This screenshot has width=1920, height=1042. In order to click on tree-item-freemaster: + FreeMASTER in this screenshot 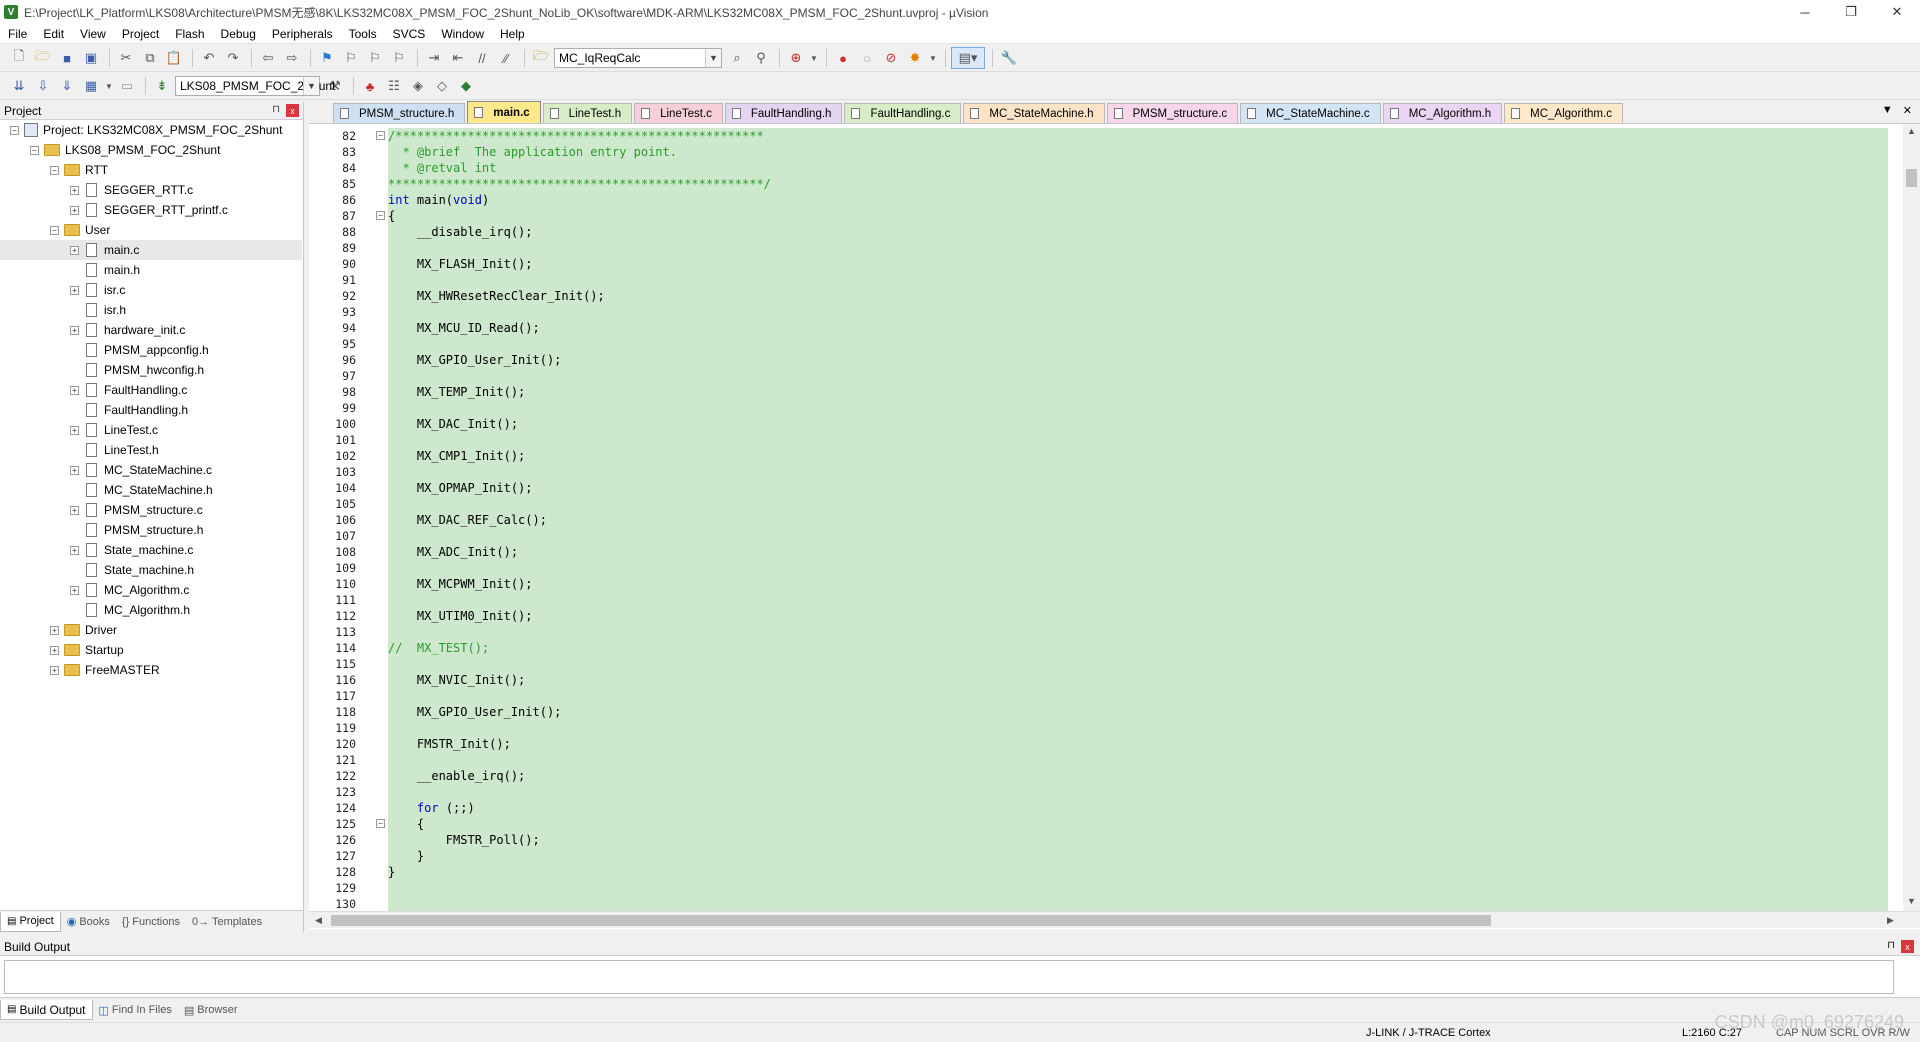, I will do `click(151, 670)`.